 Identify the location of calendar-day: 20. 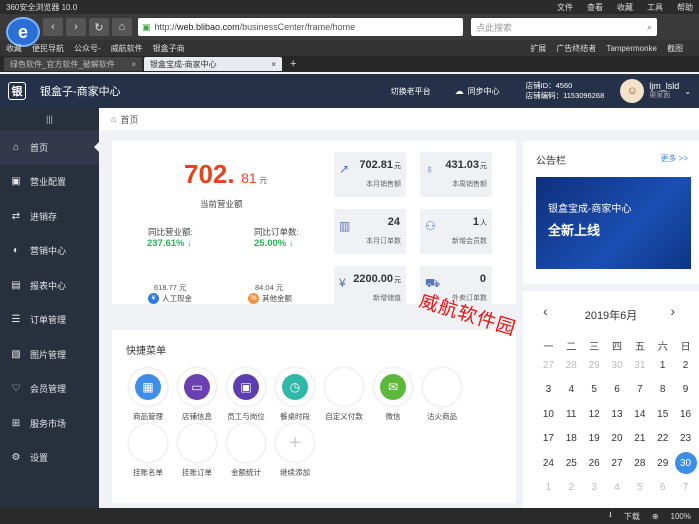
(617, 439).